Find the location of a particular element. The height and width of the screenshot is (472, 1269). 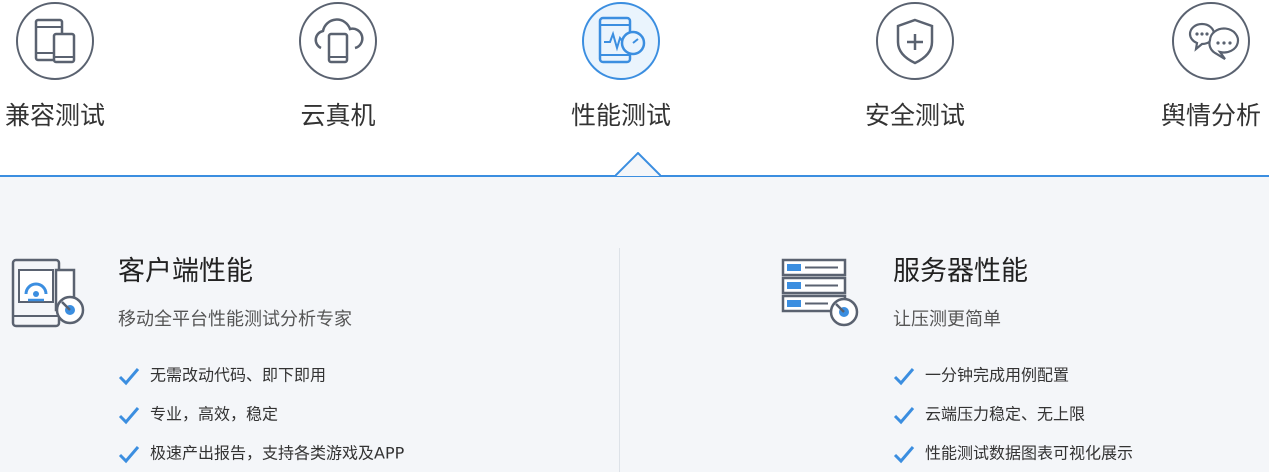

tab-compatibility-test: 兼容测试 is located at coordinates (70, 75).